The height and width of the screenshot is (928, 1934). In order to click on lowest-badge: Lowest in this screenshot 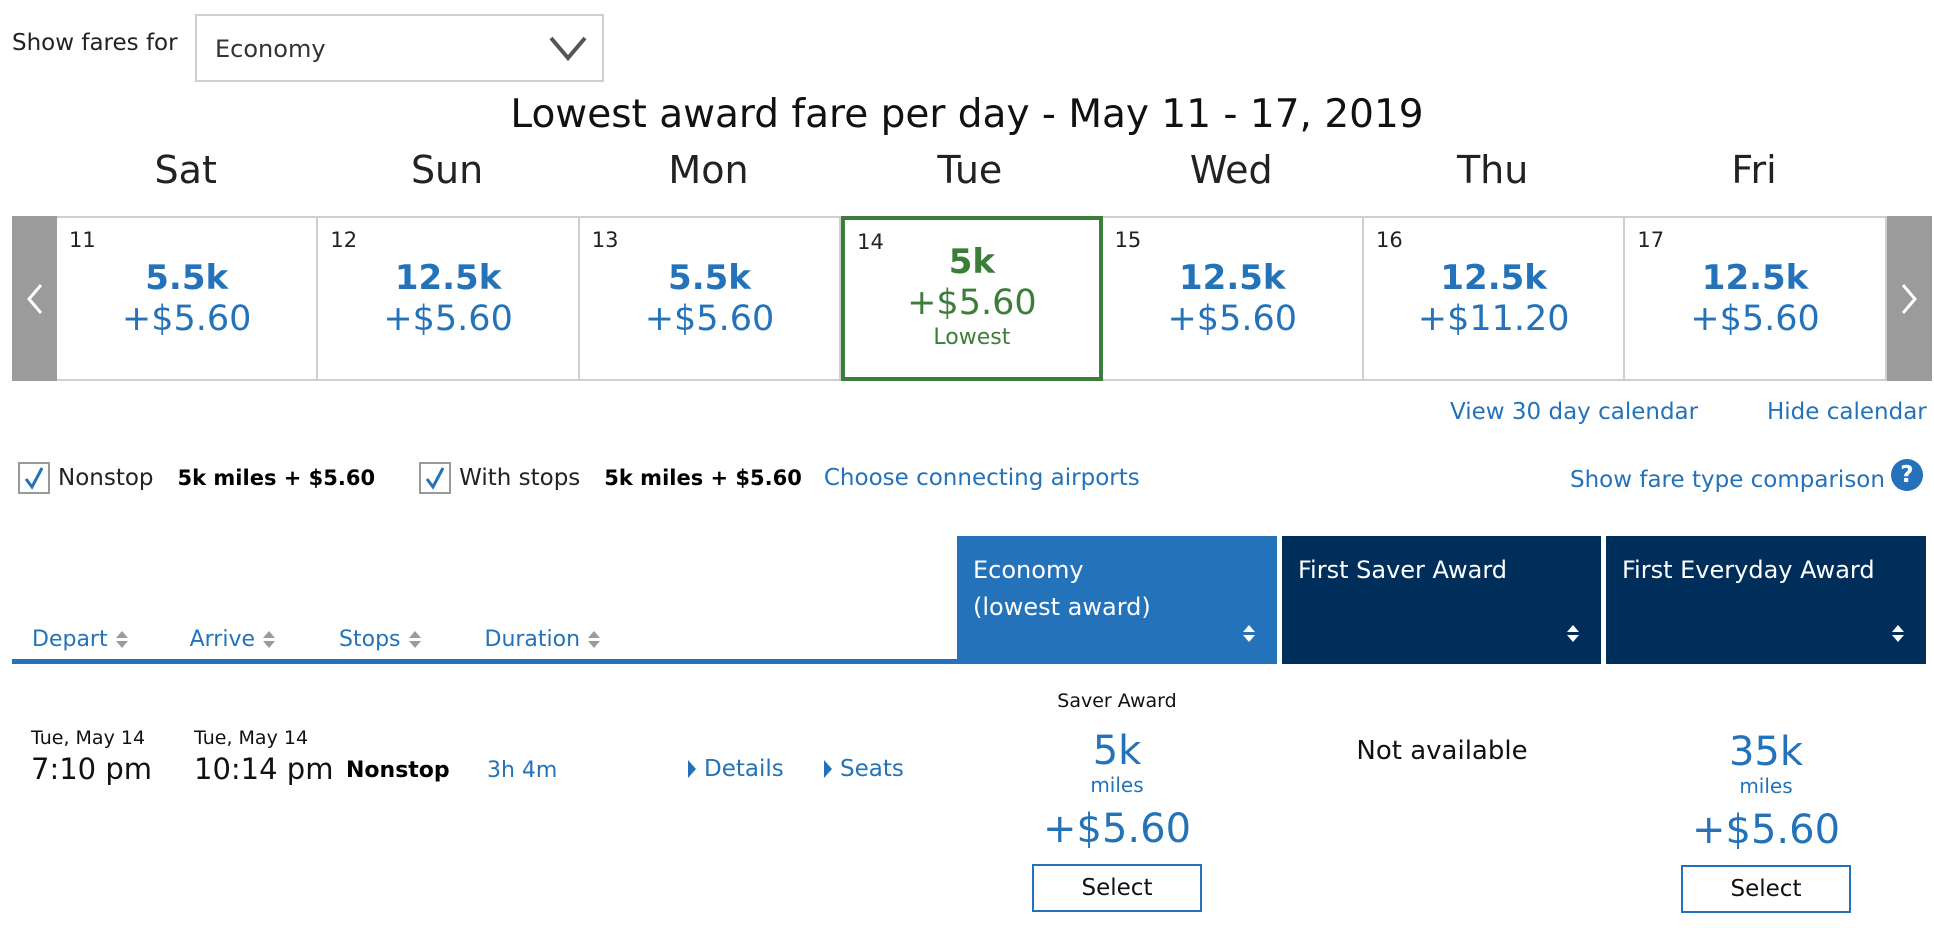, I will do `click(972, 337)`.